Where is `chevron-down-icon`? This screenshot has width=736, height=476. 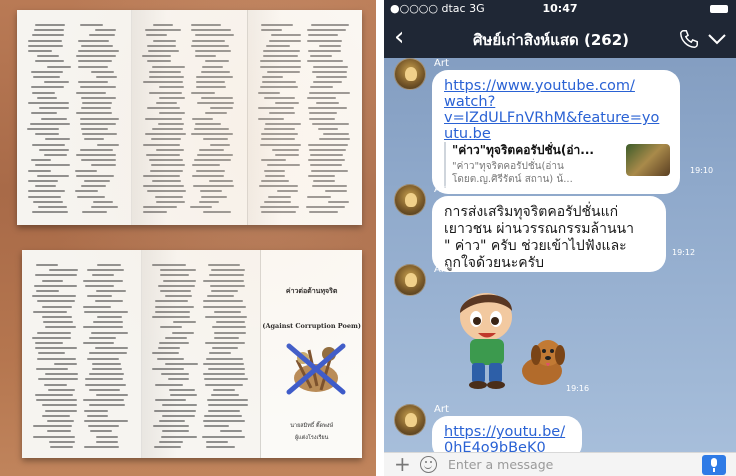
chevron-down-icon is located at coordinates (717, 39).